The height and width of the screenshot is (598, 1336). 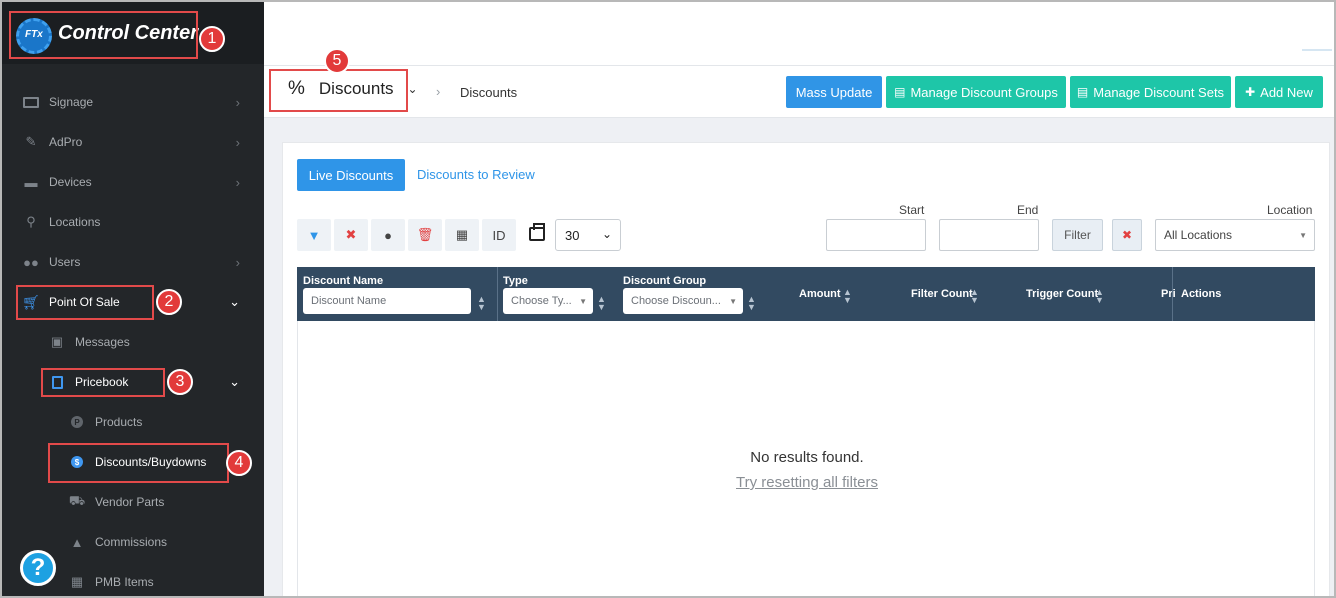 What do you see at coordinates (942, 294) in the screenshot?
I see `column-header-filter-count: Filter Count` at bounding box center [942, 294].